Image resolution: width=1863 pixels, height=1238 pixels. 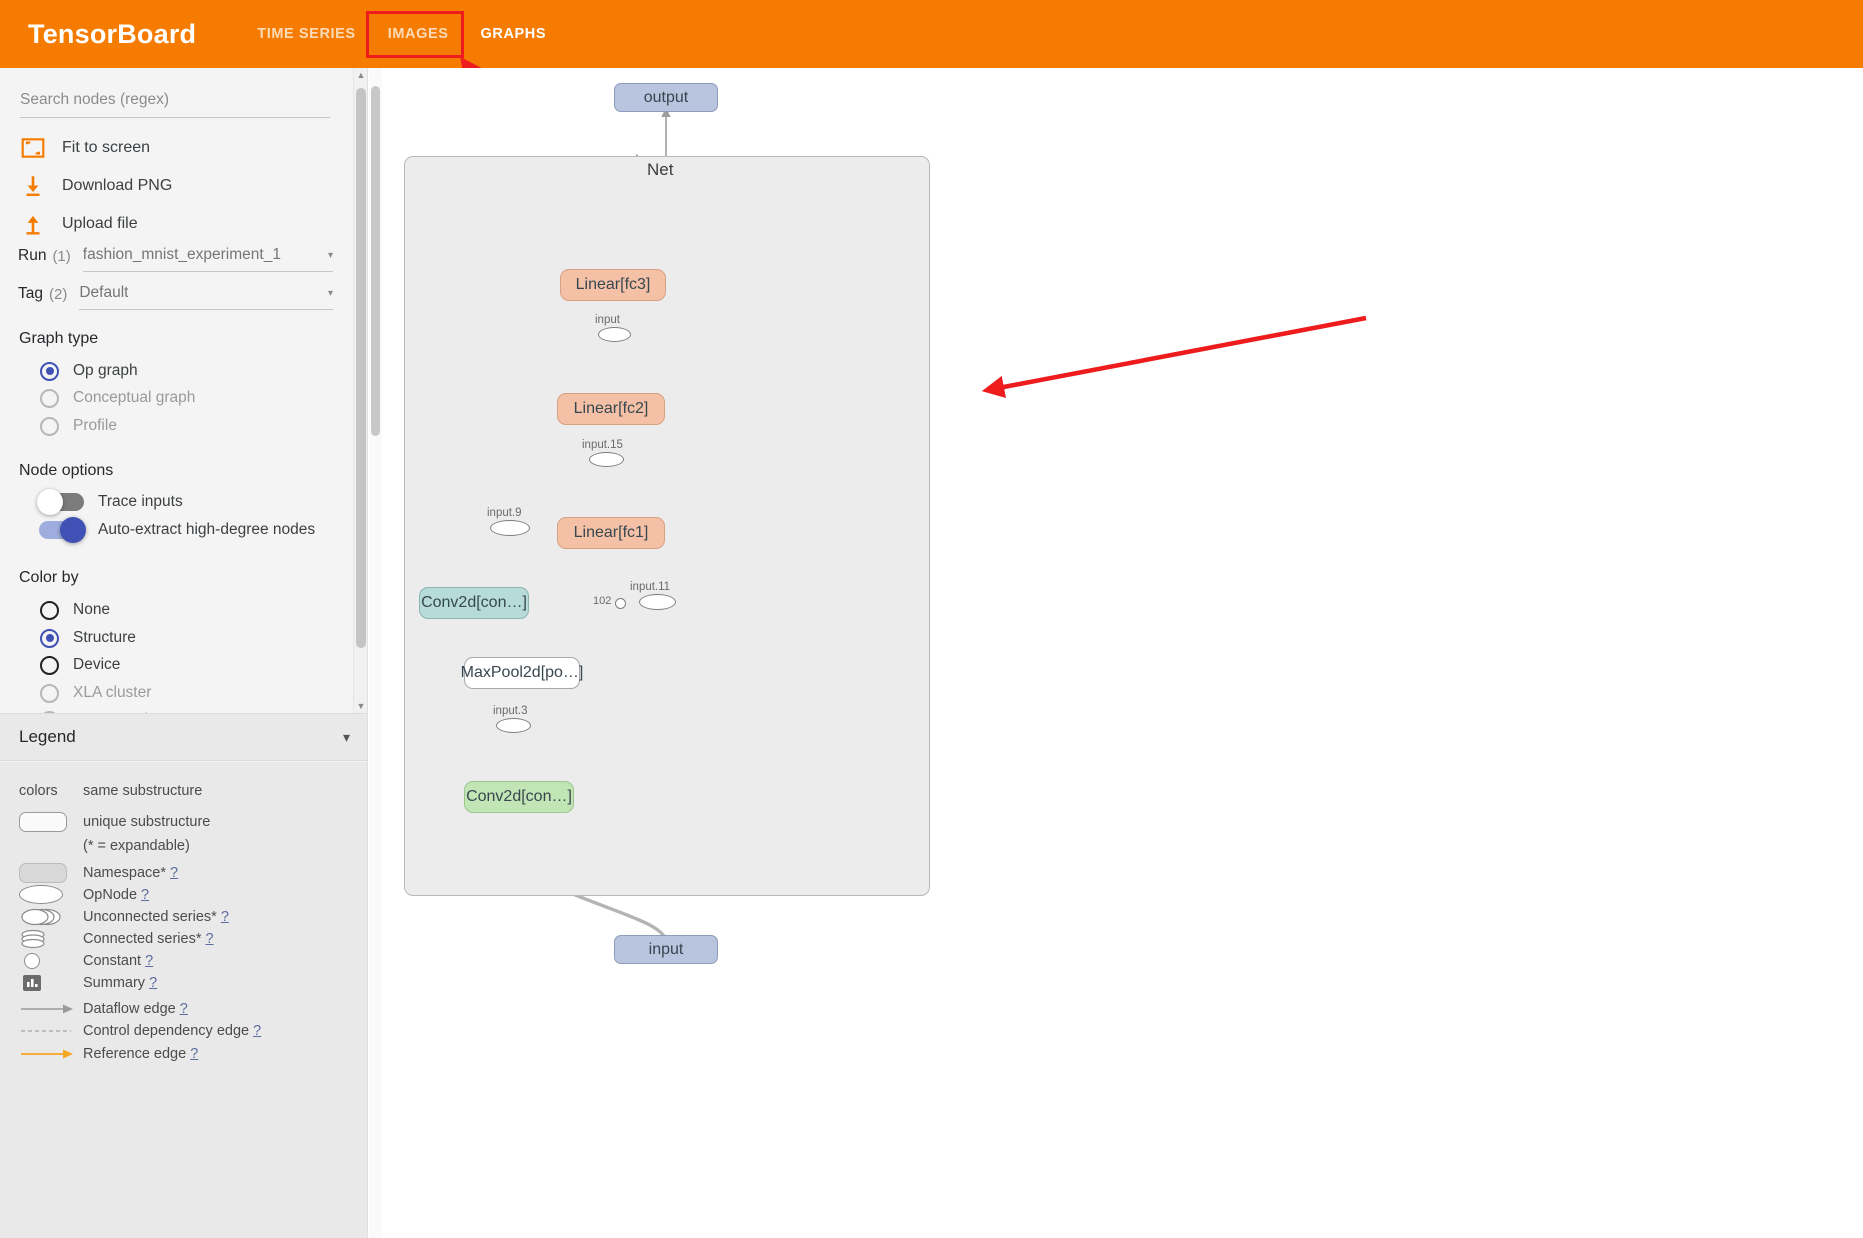 What do you see at coordinates (106, 147) in the screenshot?
I see `fit-to-screen-label: Fit to screen` at bounding box center [106, 147].